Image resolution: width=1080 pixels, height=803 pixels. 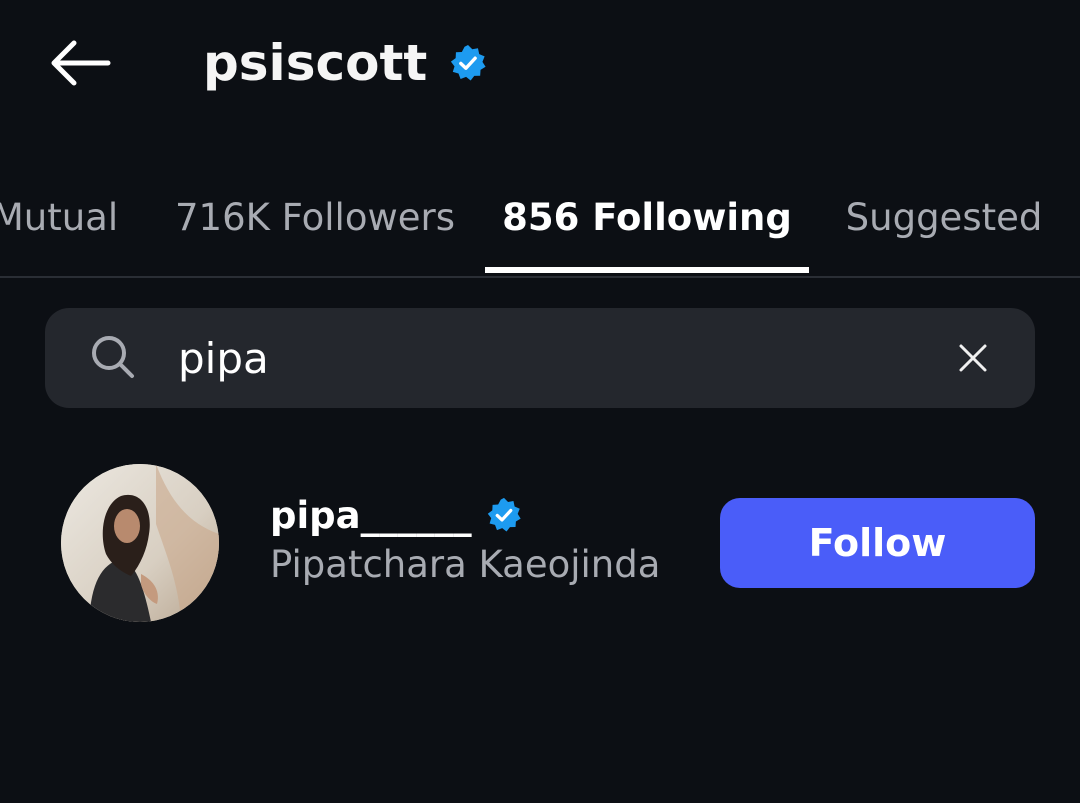 I want to click on tab-mutual: Mutual, so click(x=65, y=217).